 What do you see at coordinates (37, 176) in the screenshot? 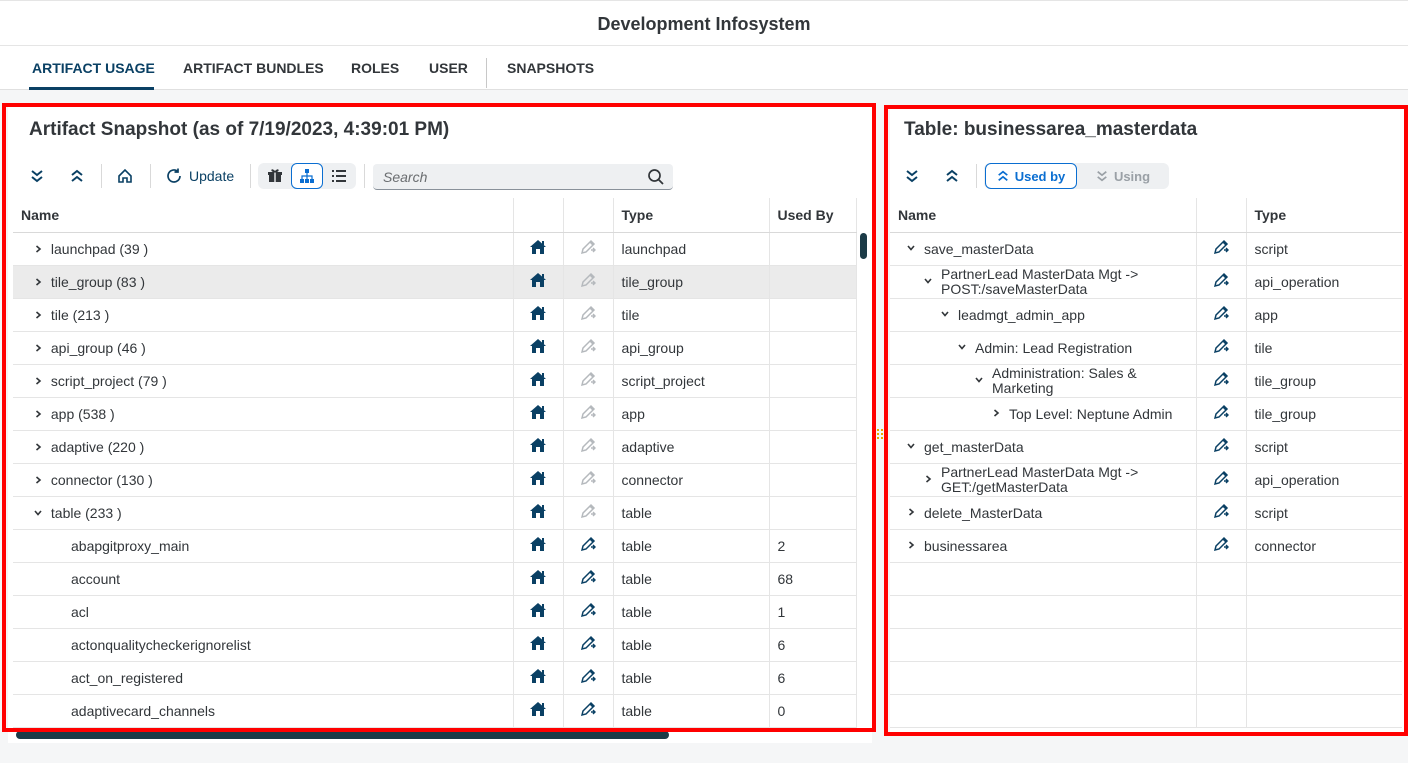
I see `expand-all-button` at bounding box center [37, 176].